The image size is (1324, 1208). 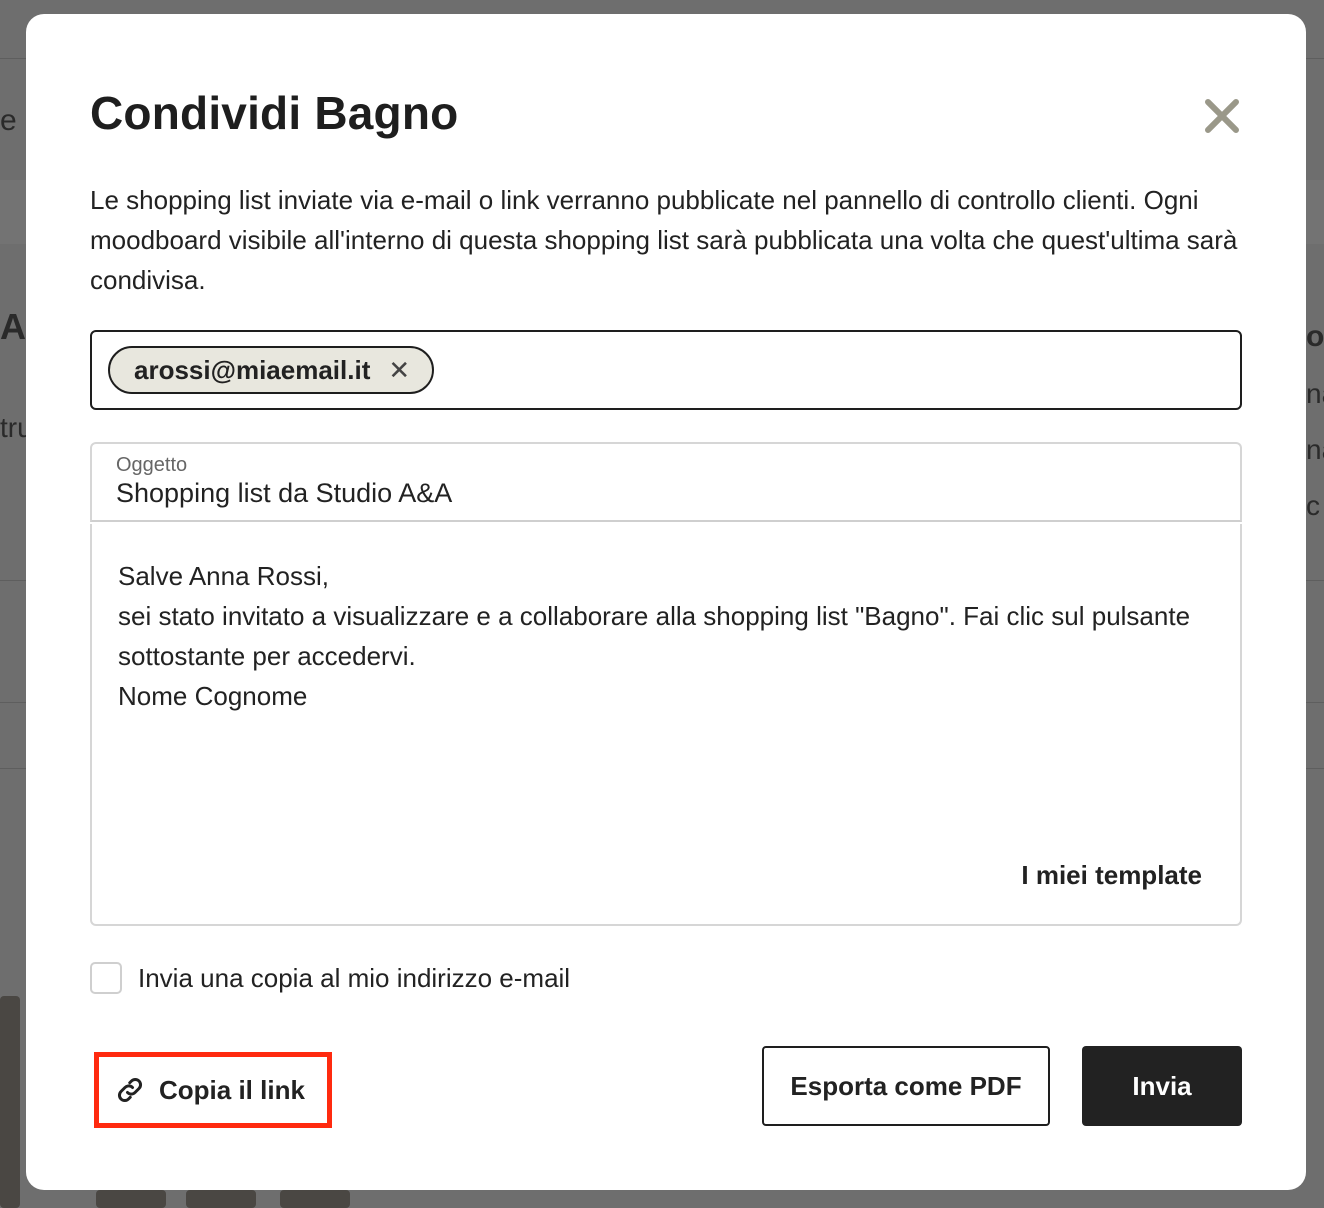 What do you see at coordinates (232, 1089) in the screenshot?
I see `copy-link-label: Copia il link` at bounding box center [232, 1089].